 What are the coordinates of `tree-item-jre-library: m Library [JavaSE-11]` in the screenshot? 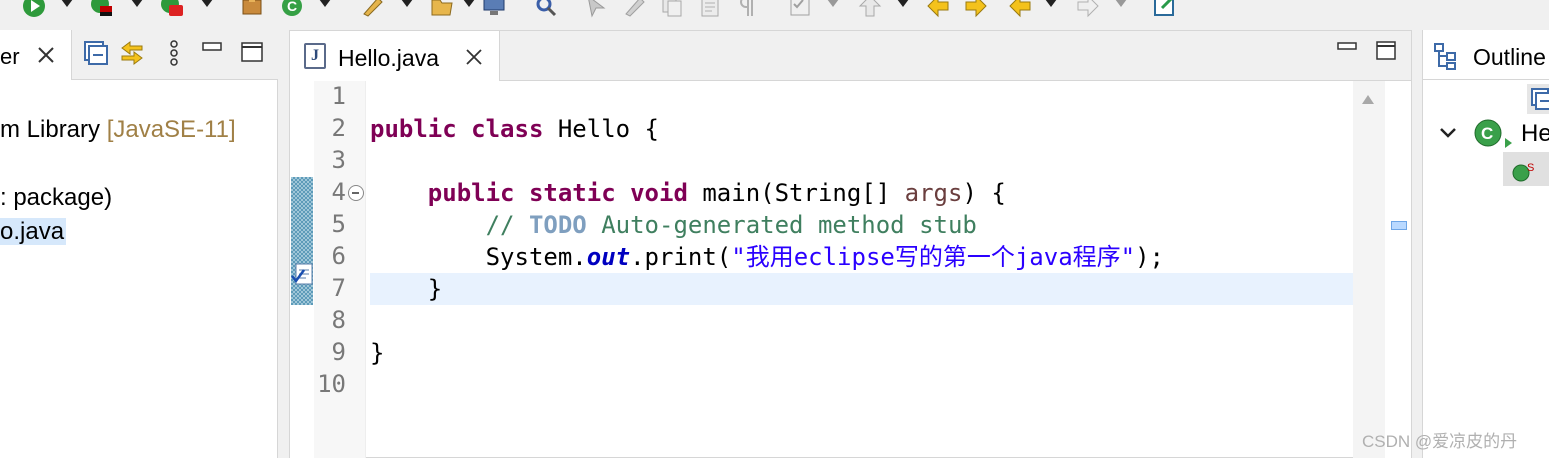 It's located at (118, 130).